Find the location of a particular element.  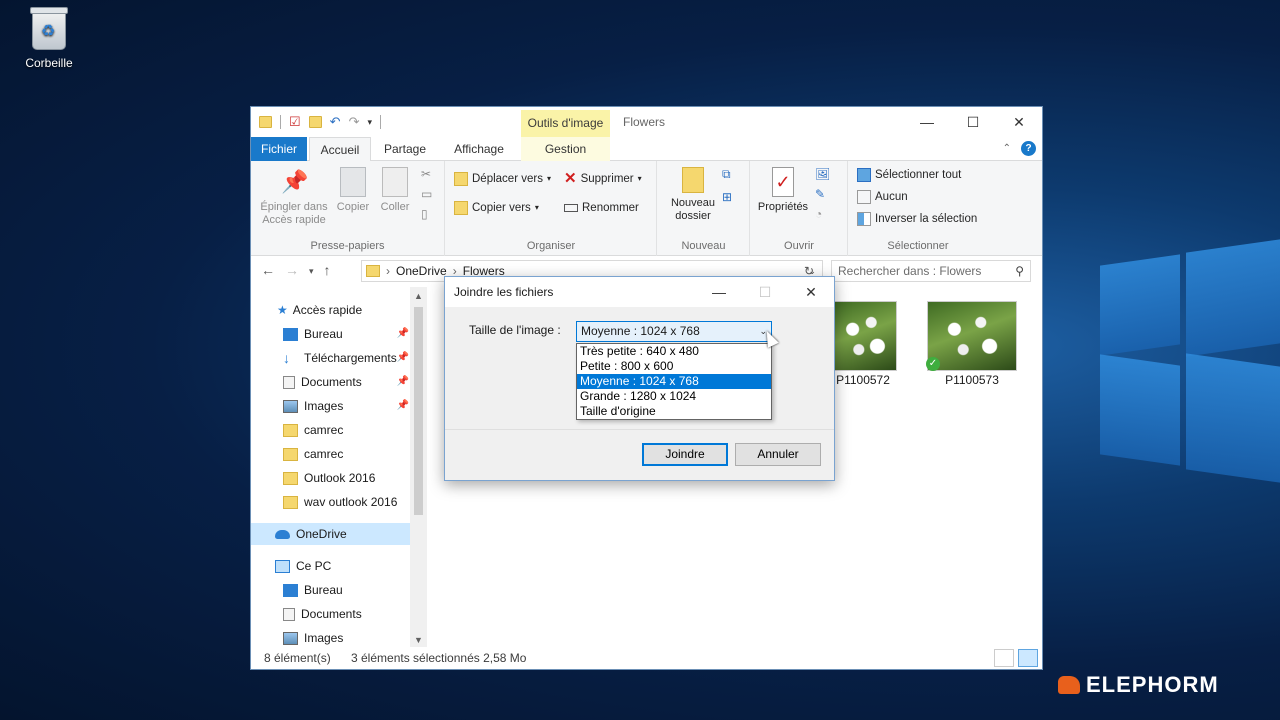

scroll-up-icon: ▲ is located at coordinates (418, 296).